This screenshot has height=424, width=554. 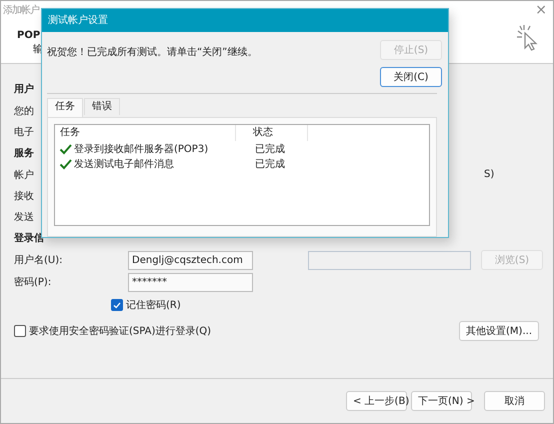 I want to click on column-header: 状态, so click(x=272, y=133).